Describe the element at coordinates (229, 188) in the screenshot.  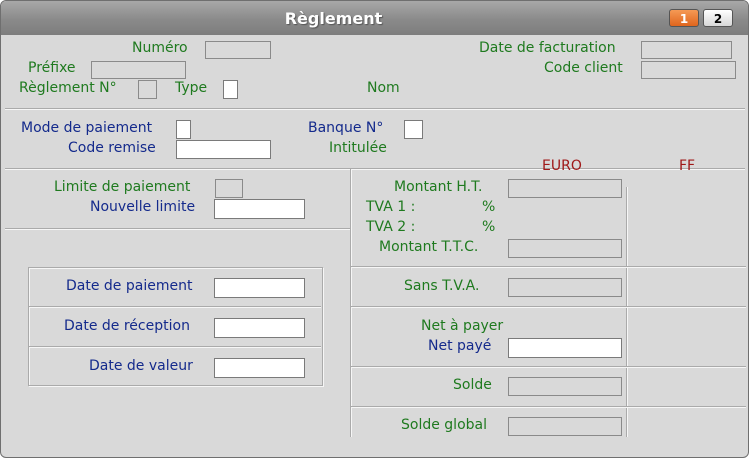
I see `limite-paiement-field` at that location.